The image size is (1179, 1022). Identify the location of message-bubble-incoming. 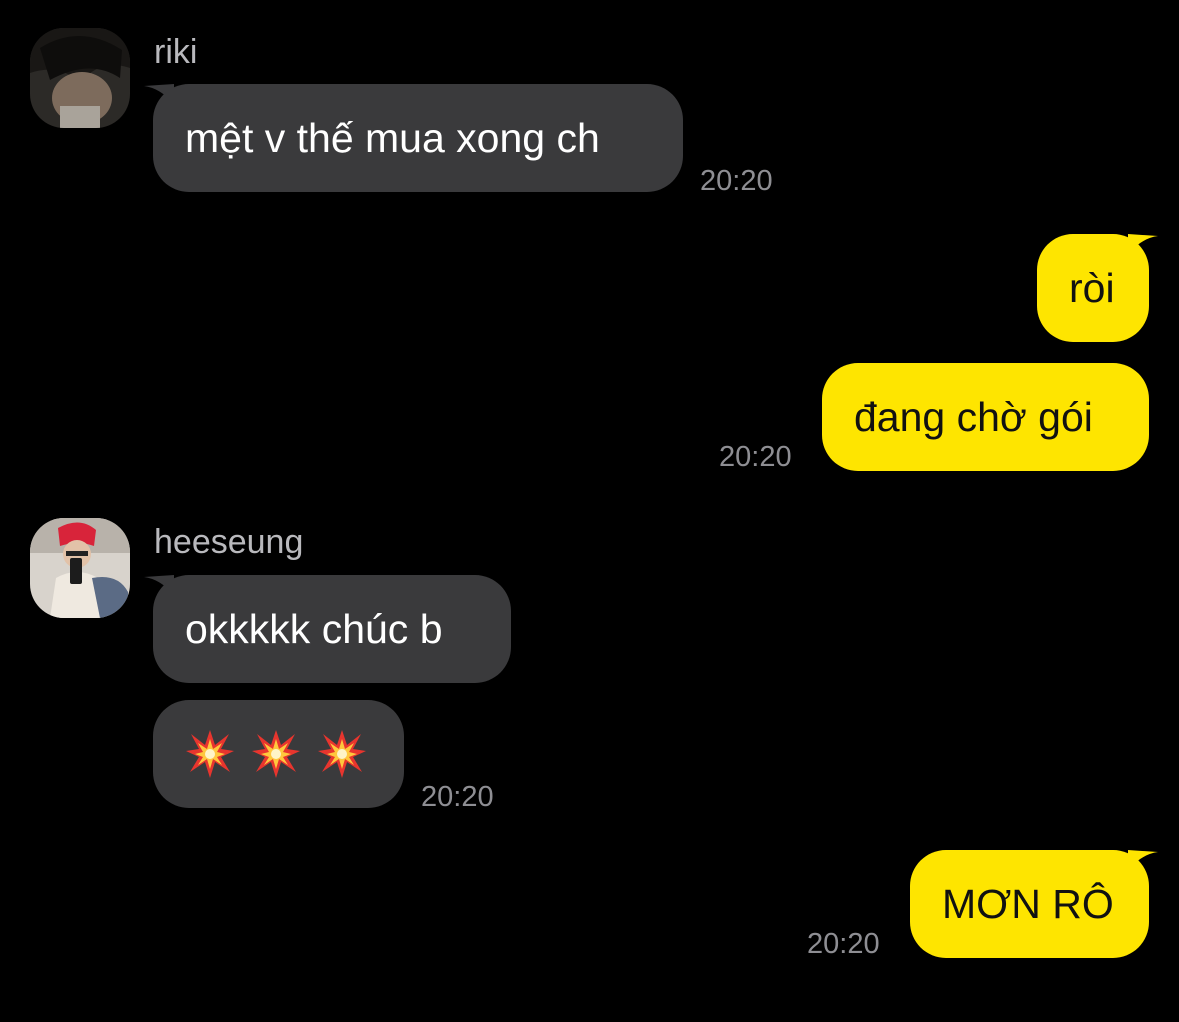
(278, 754).